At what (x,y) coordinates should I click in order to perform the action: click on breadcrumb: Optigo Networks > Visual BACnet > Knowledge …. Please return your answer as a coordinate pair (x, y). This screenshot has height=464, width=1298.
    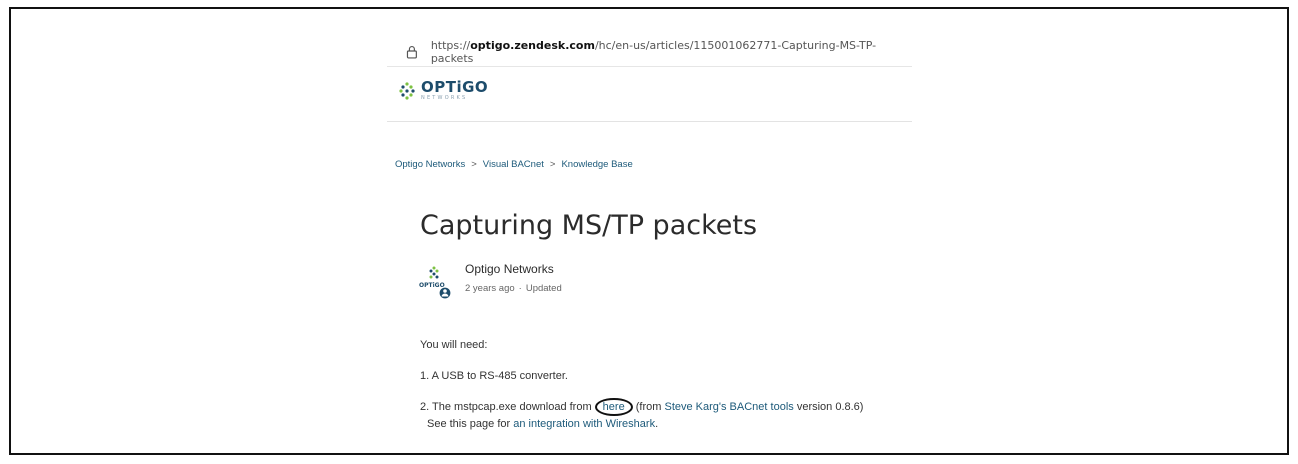
    Looking at the image, I should click on (514, 164).